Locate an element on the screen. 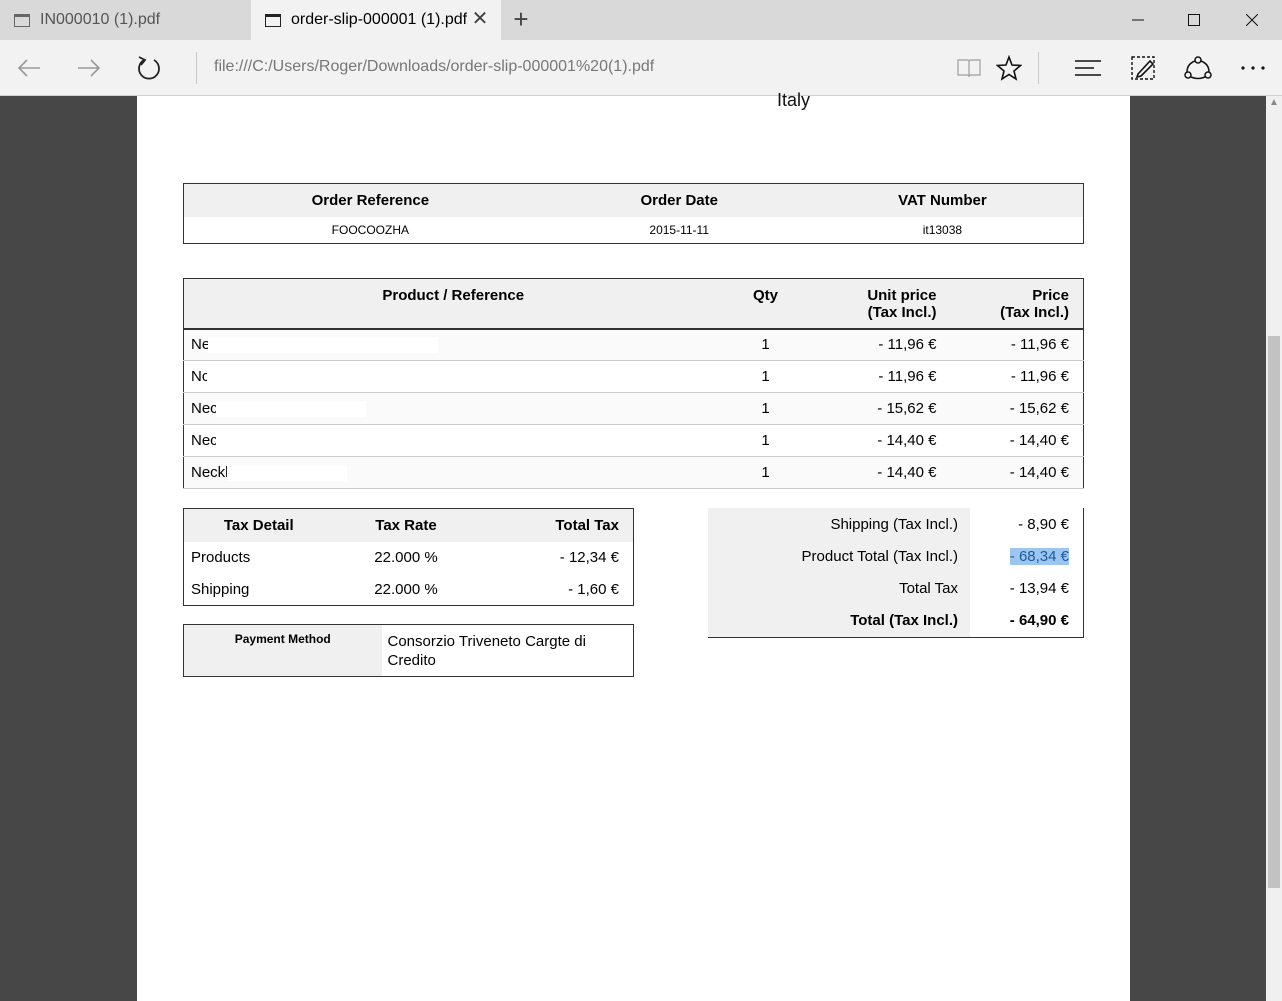  refresh-icon is located at coordinates (149, 68).